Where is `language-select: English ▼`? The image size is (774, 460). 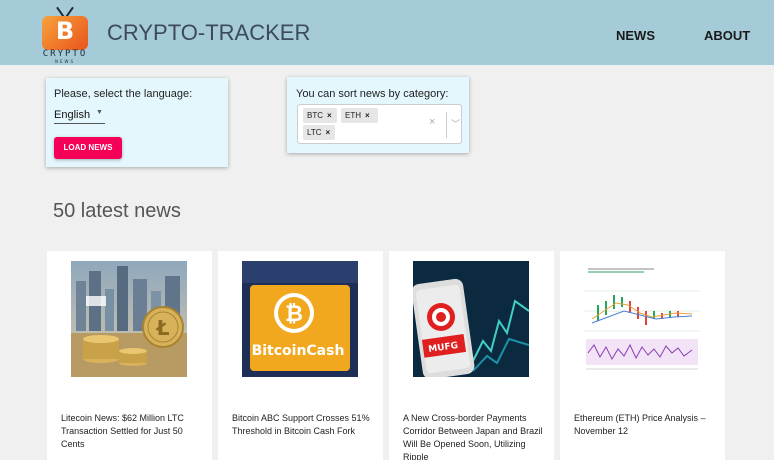
language-select: English ▼ is located at coordinates (79, 116).